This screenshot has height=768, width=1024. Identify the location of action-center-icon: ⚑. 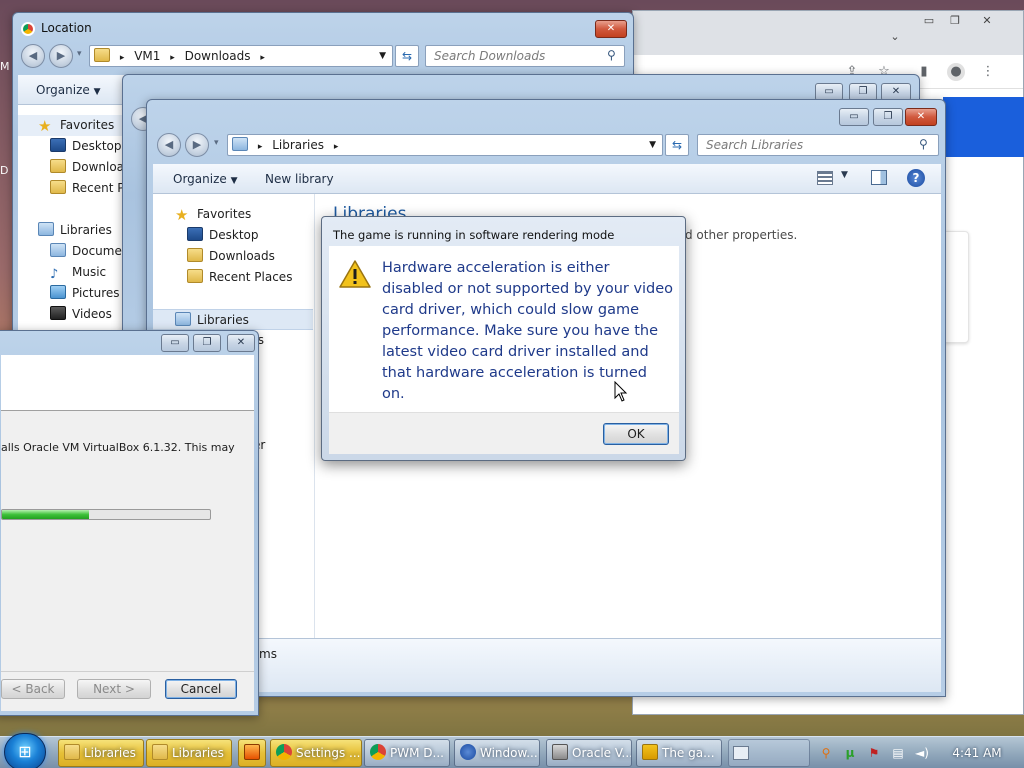
(874, 753).